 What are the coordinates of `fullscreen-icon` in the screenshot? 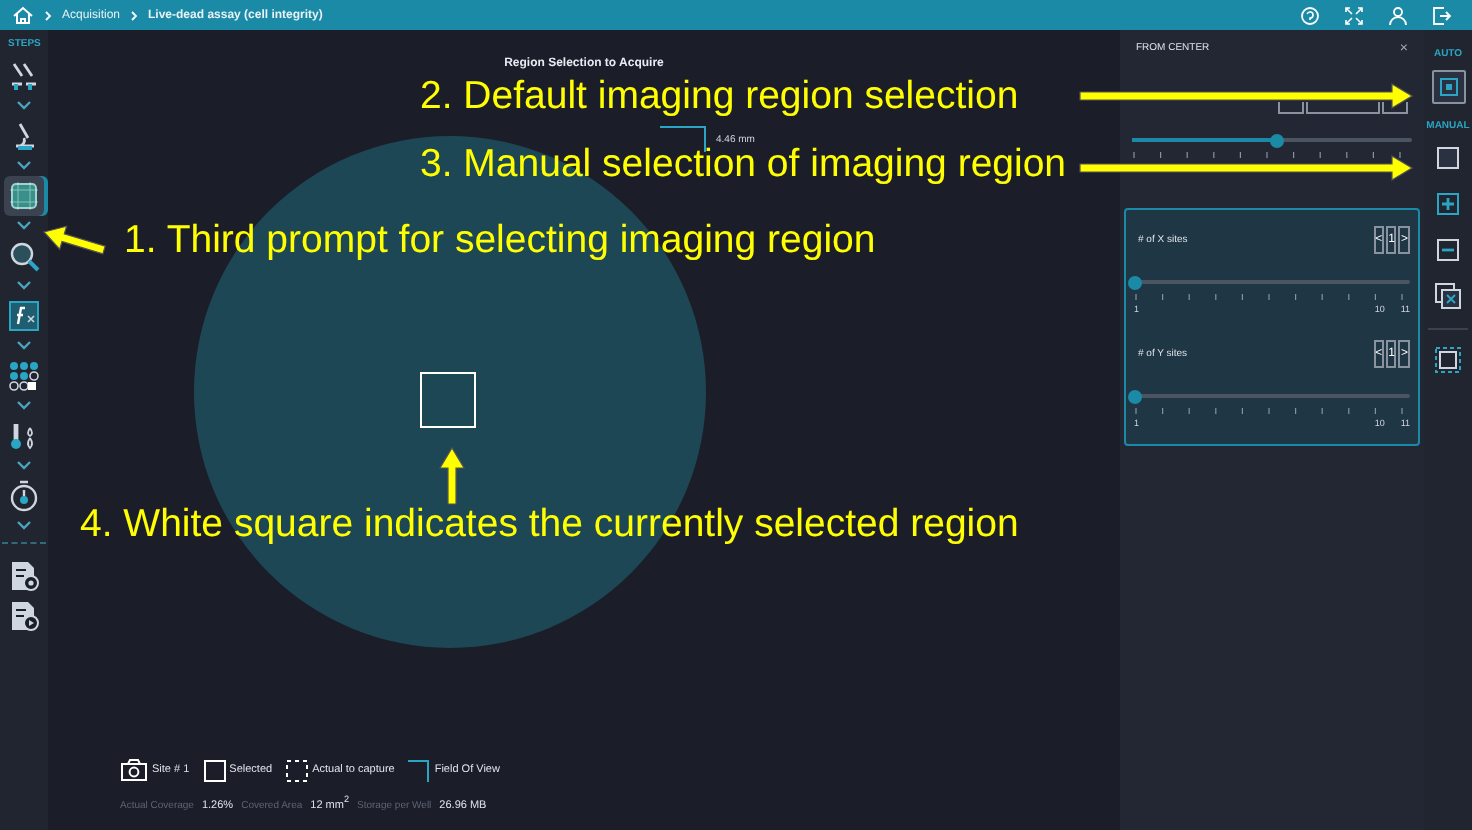 It's located at (1354, 15).